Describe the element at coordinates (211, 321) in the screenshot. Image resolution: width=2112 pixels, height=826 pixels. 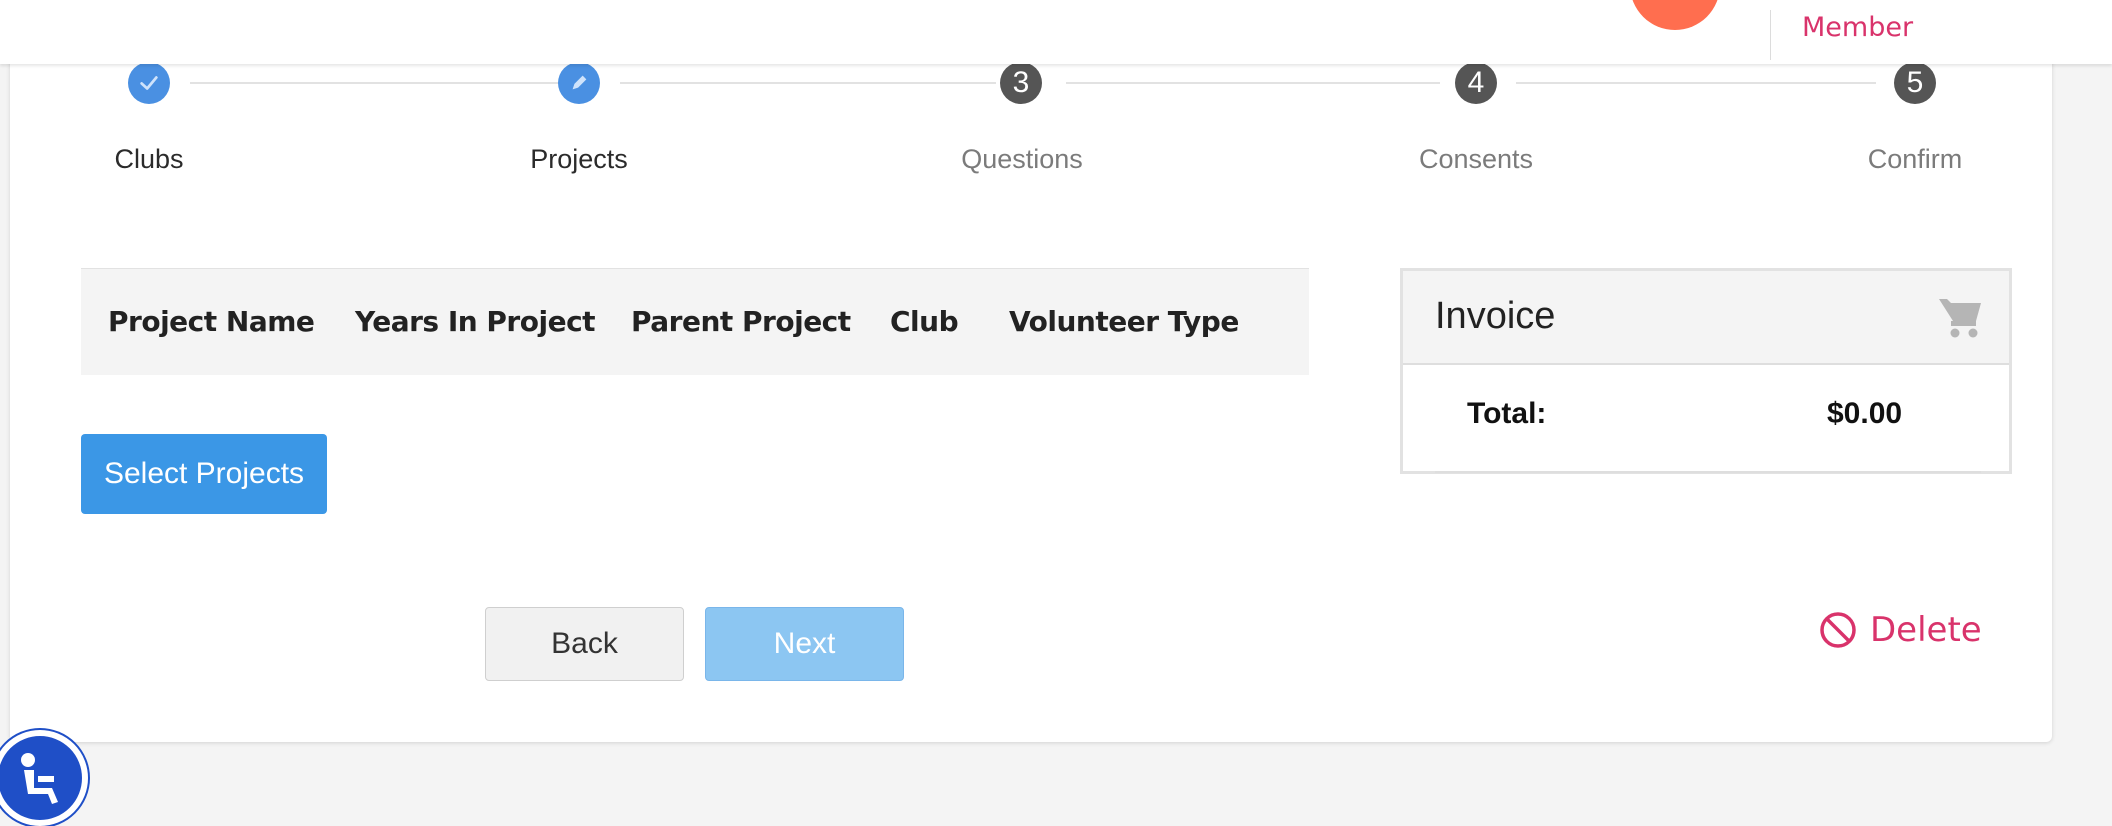
I see `column-header-project-name: Project Name` at that location.